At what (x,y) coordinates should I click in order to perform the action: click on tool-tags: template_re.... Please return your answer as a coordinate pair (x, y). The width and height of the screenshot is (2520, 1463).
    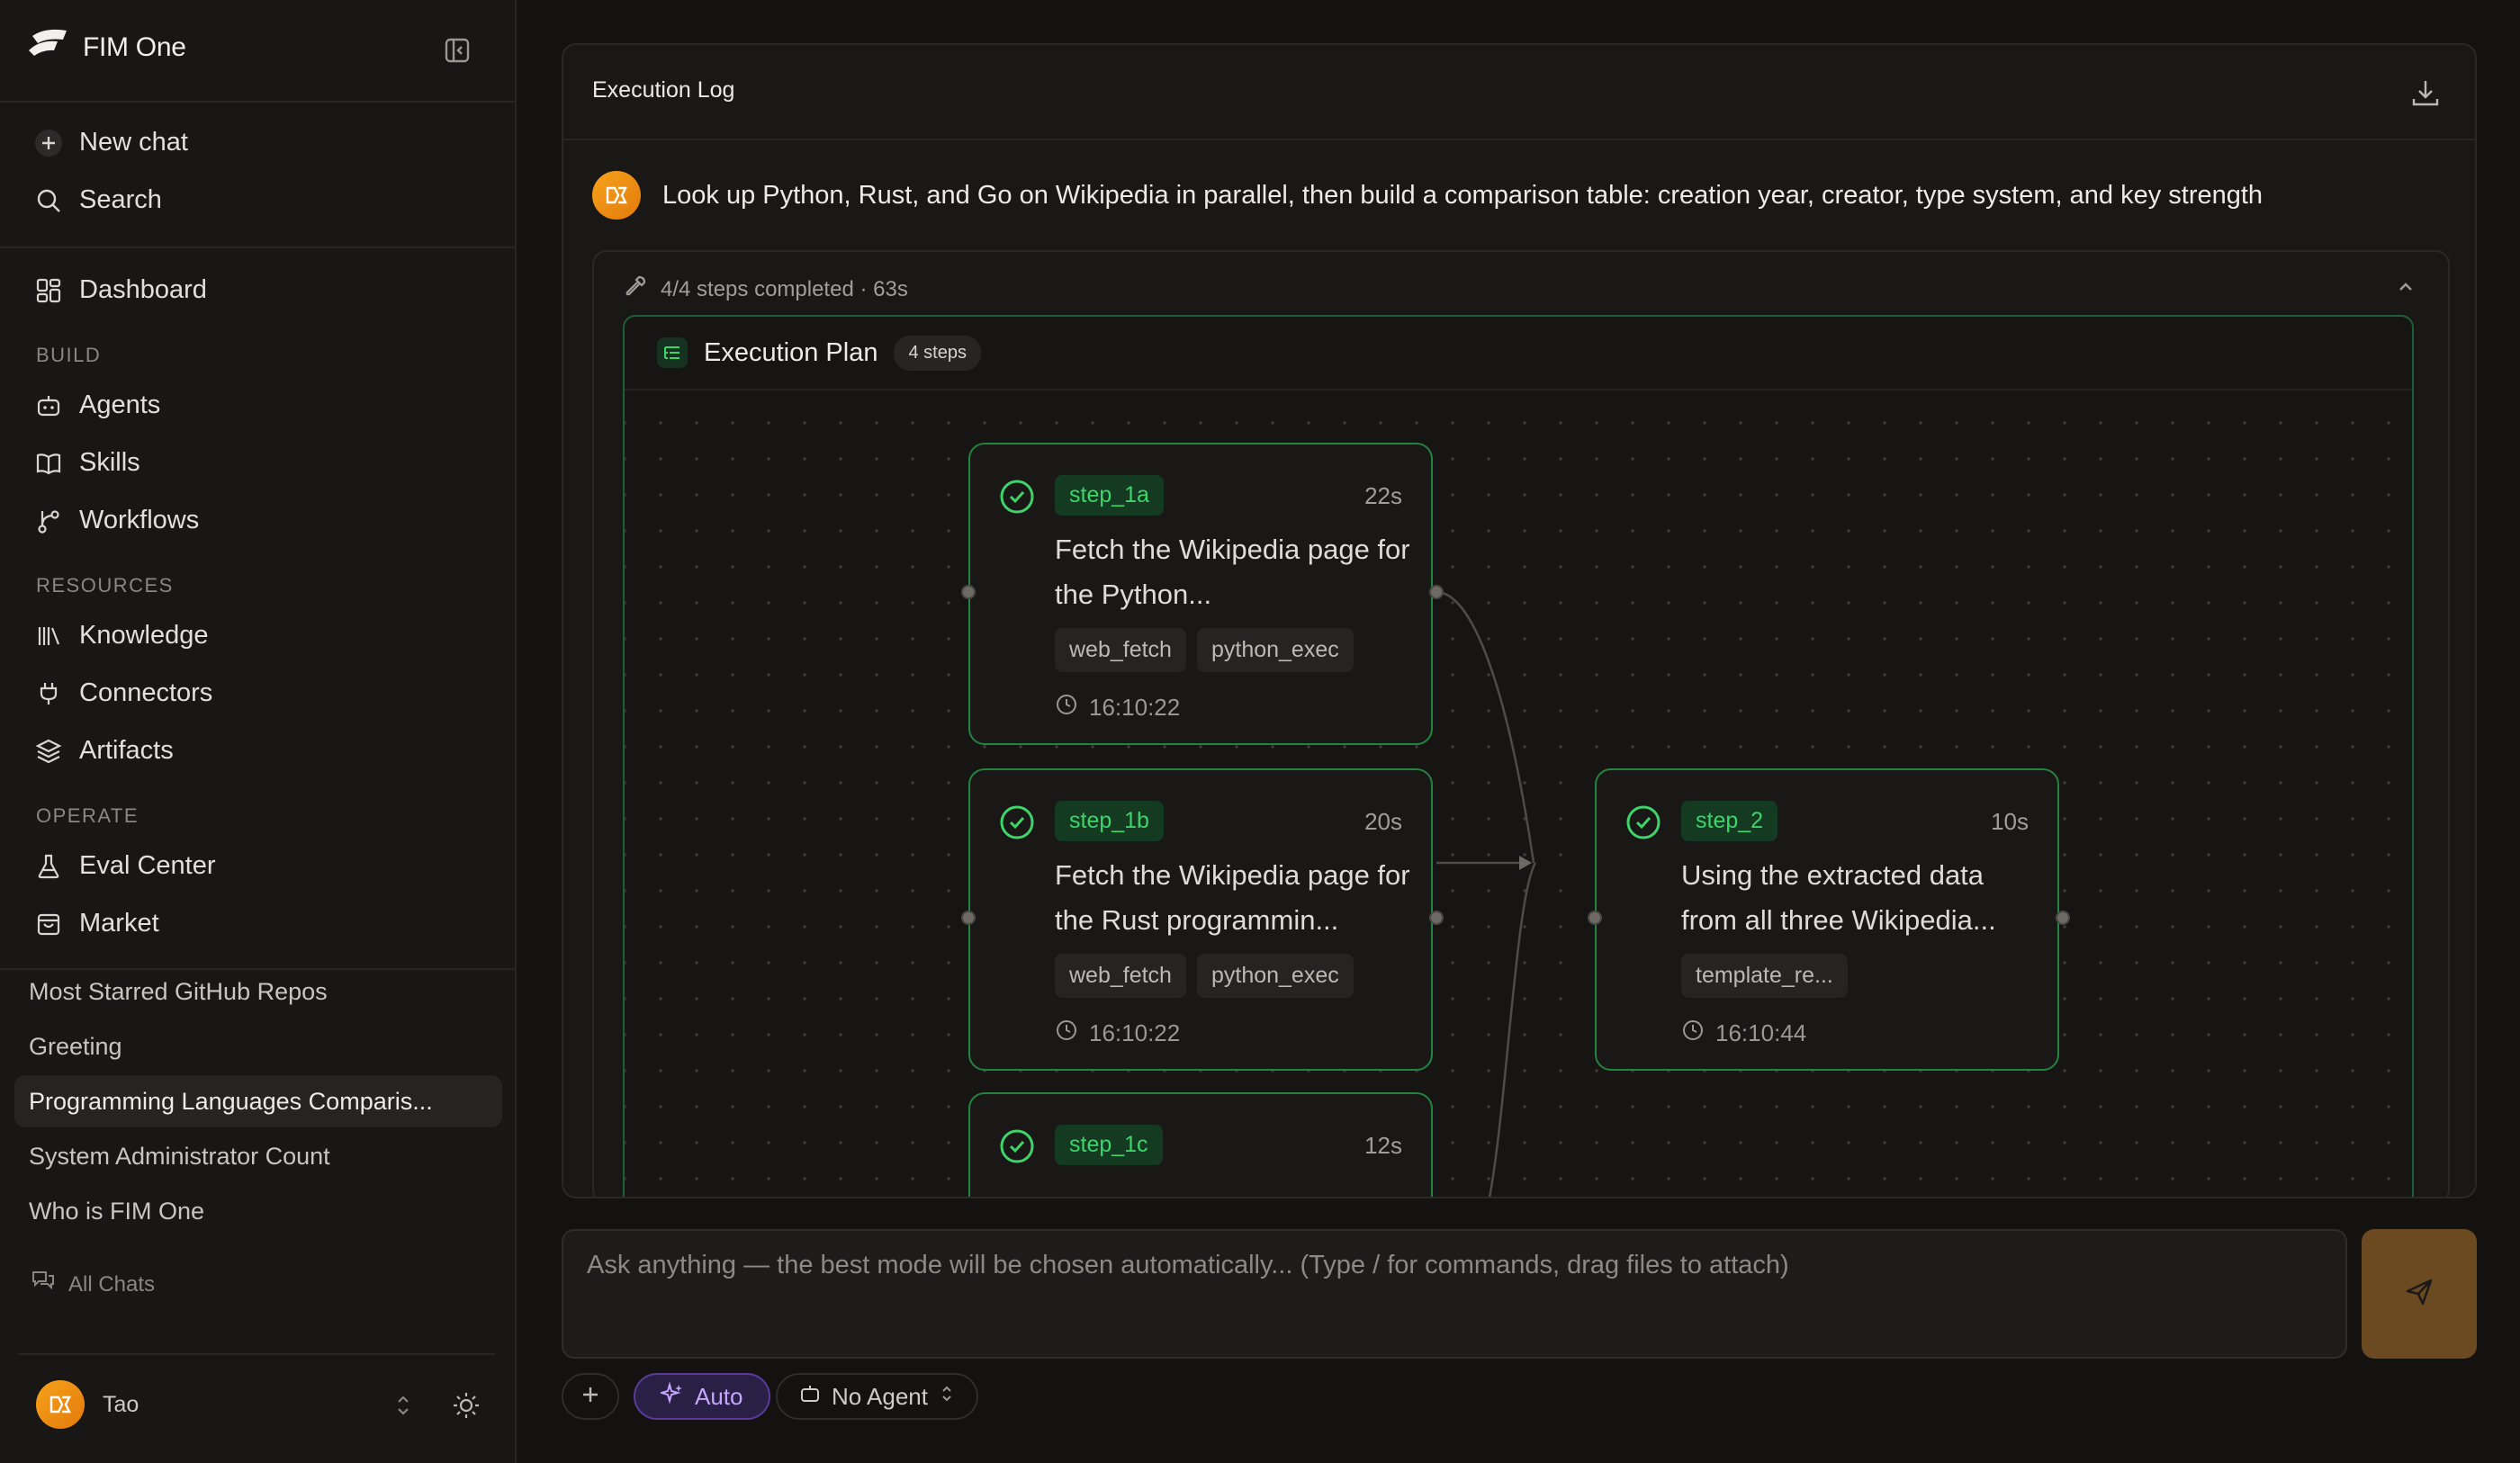
    Looking at the image, I should click on (1765, 976).